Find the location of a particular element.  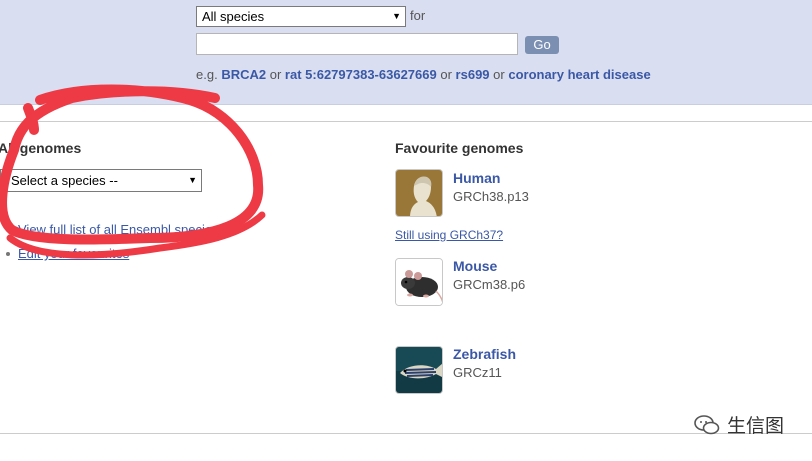

genome-assembly-human: GRCh38.p13 is located at coordinates (491, 196).